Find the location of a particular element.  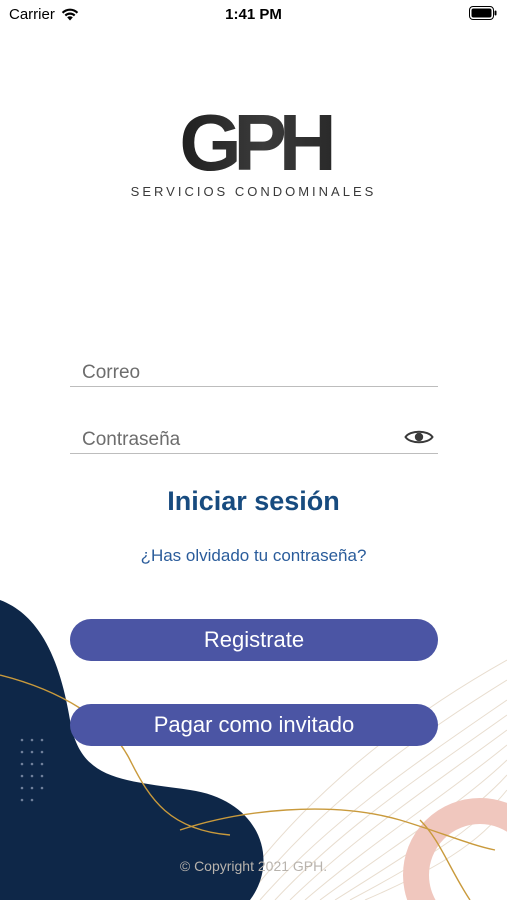

forgot-password-link: ¿Has olvidado tu contraseña? is located at coordinates (253, 556).